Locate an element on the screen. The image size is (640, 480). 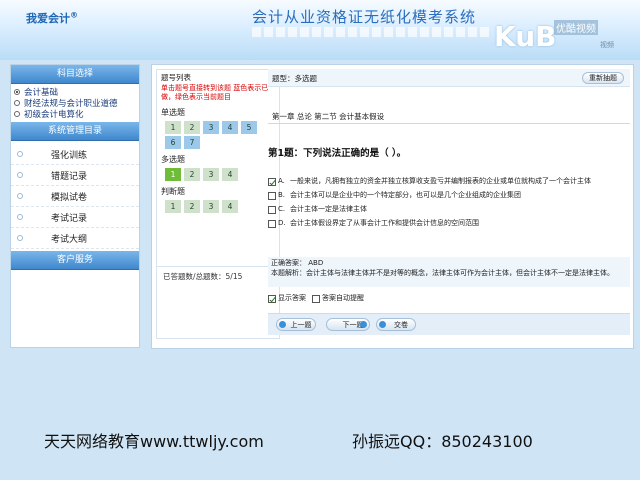
video-watermark: KuB is located at coordinates (525, 36).